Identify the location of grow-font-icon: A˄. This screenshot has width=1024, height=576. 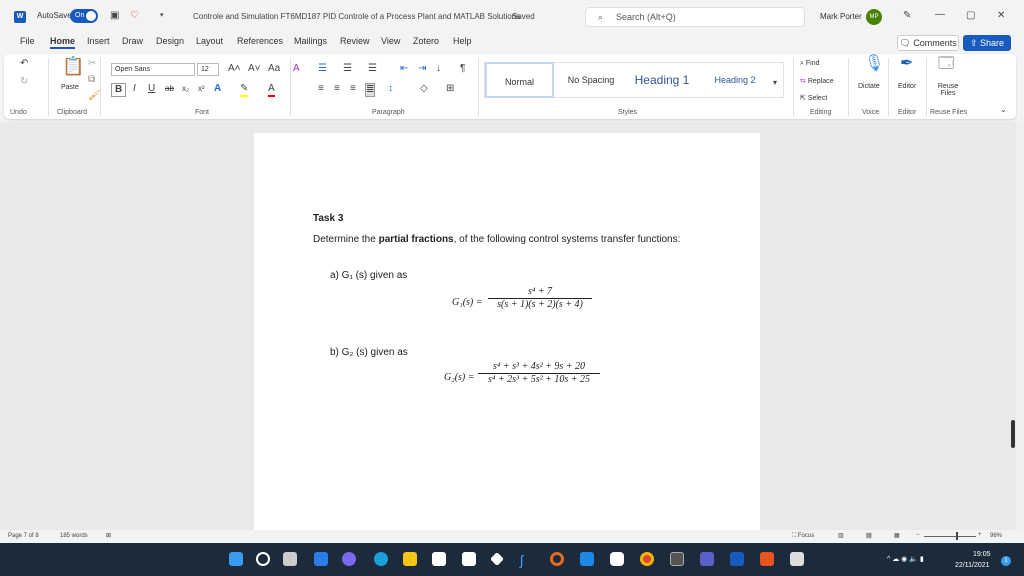
(234, 69).